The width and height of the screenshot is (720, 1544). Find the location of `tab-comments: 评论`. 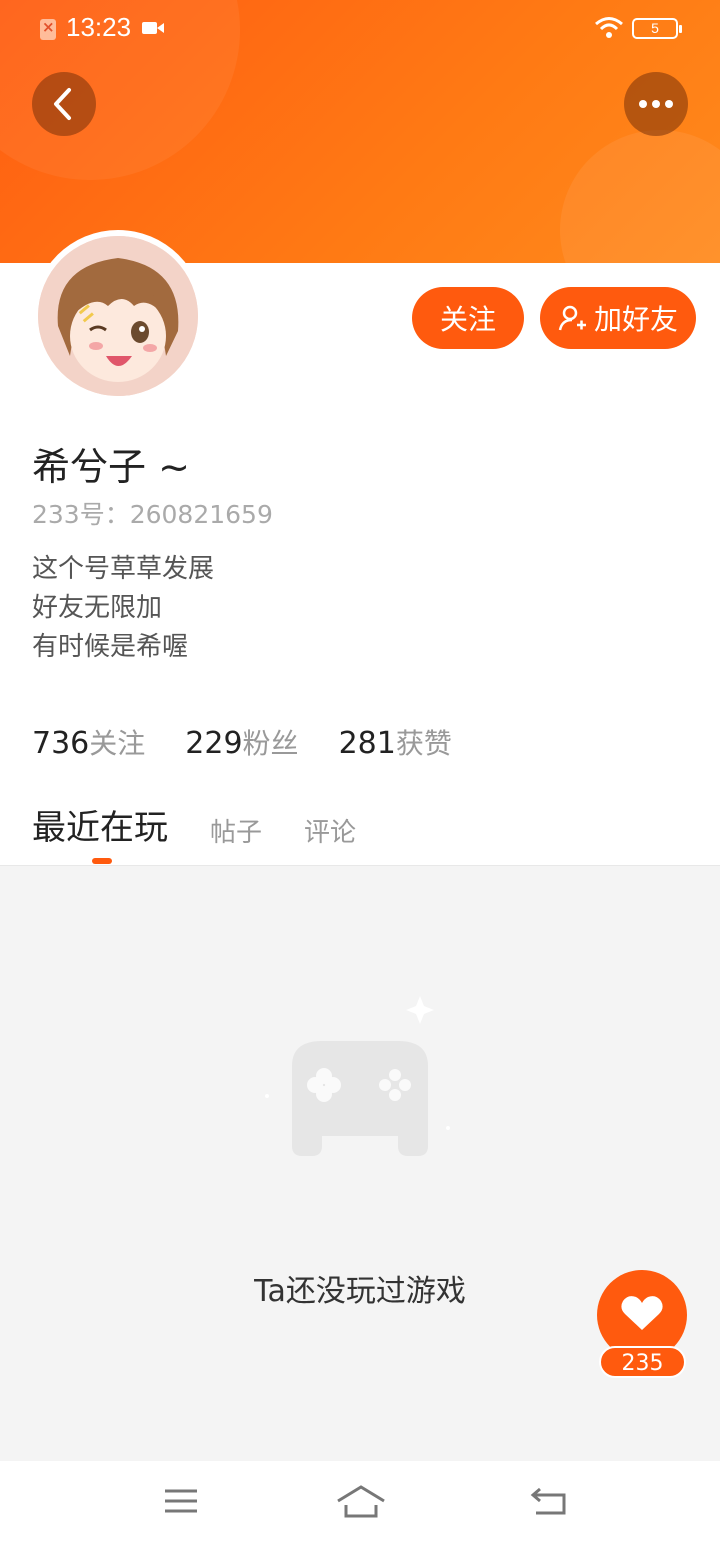

tab-comments: 评论 is located at coordinates (330, 830).